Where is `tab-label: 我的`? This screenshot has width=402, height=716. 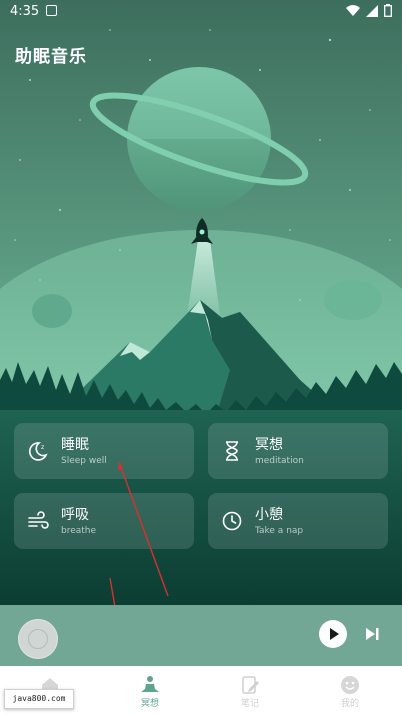 tab-label: 我的 is located at coordinates (349, 704).